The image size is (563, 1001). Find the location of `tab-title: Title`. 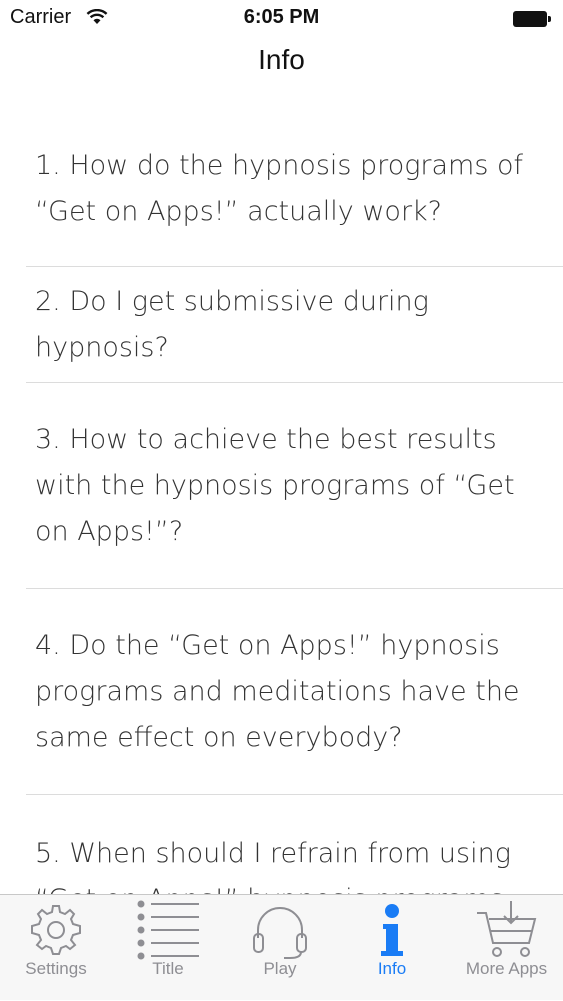

tab-title: Title is located at coordinates (168, 948).